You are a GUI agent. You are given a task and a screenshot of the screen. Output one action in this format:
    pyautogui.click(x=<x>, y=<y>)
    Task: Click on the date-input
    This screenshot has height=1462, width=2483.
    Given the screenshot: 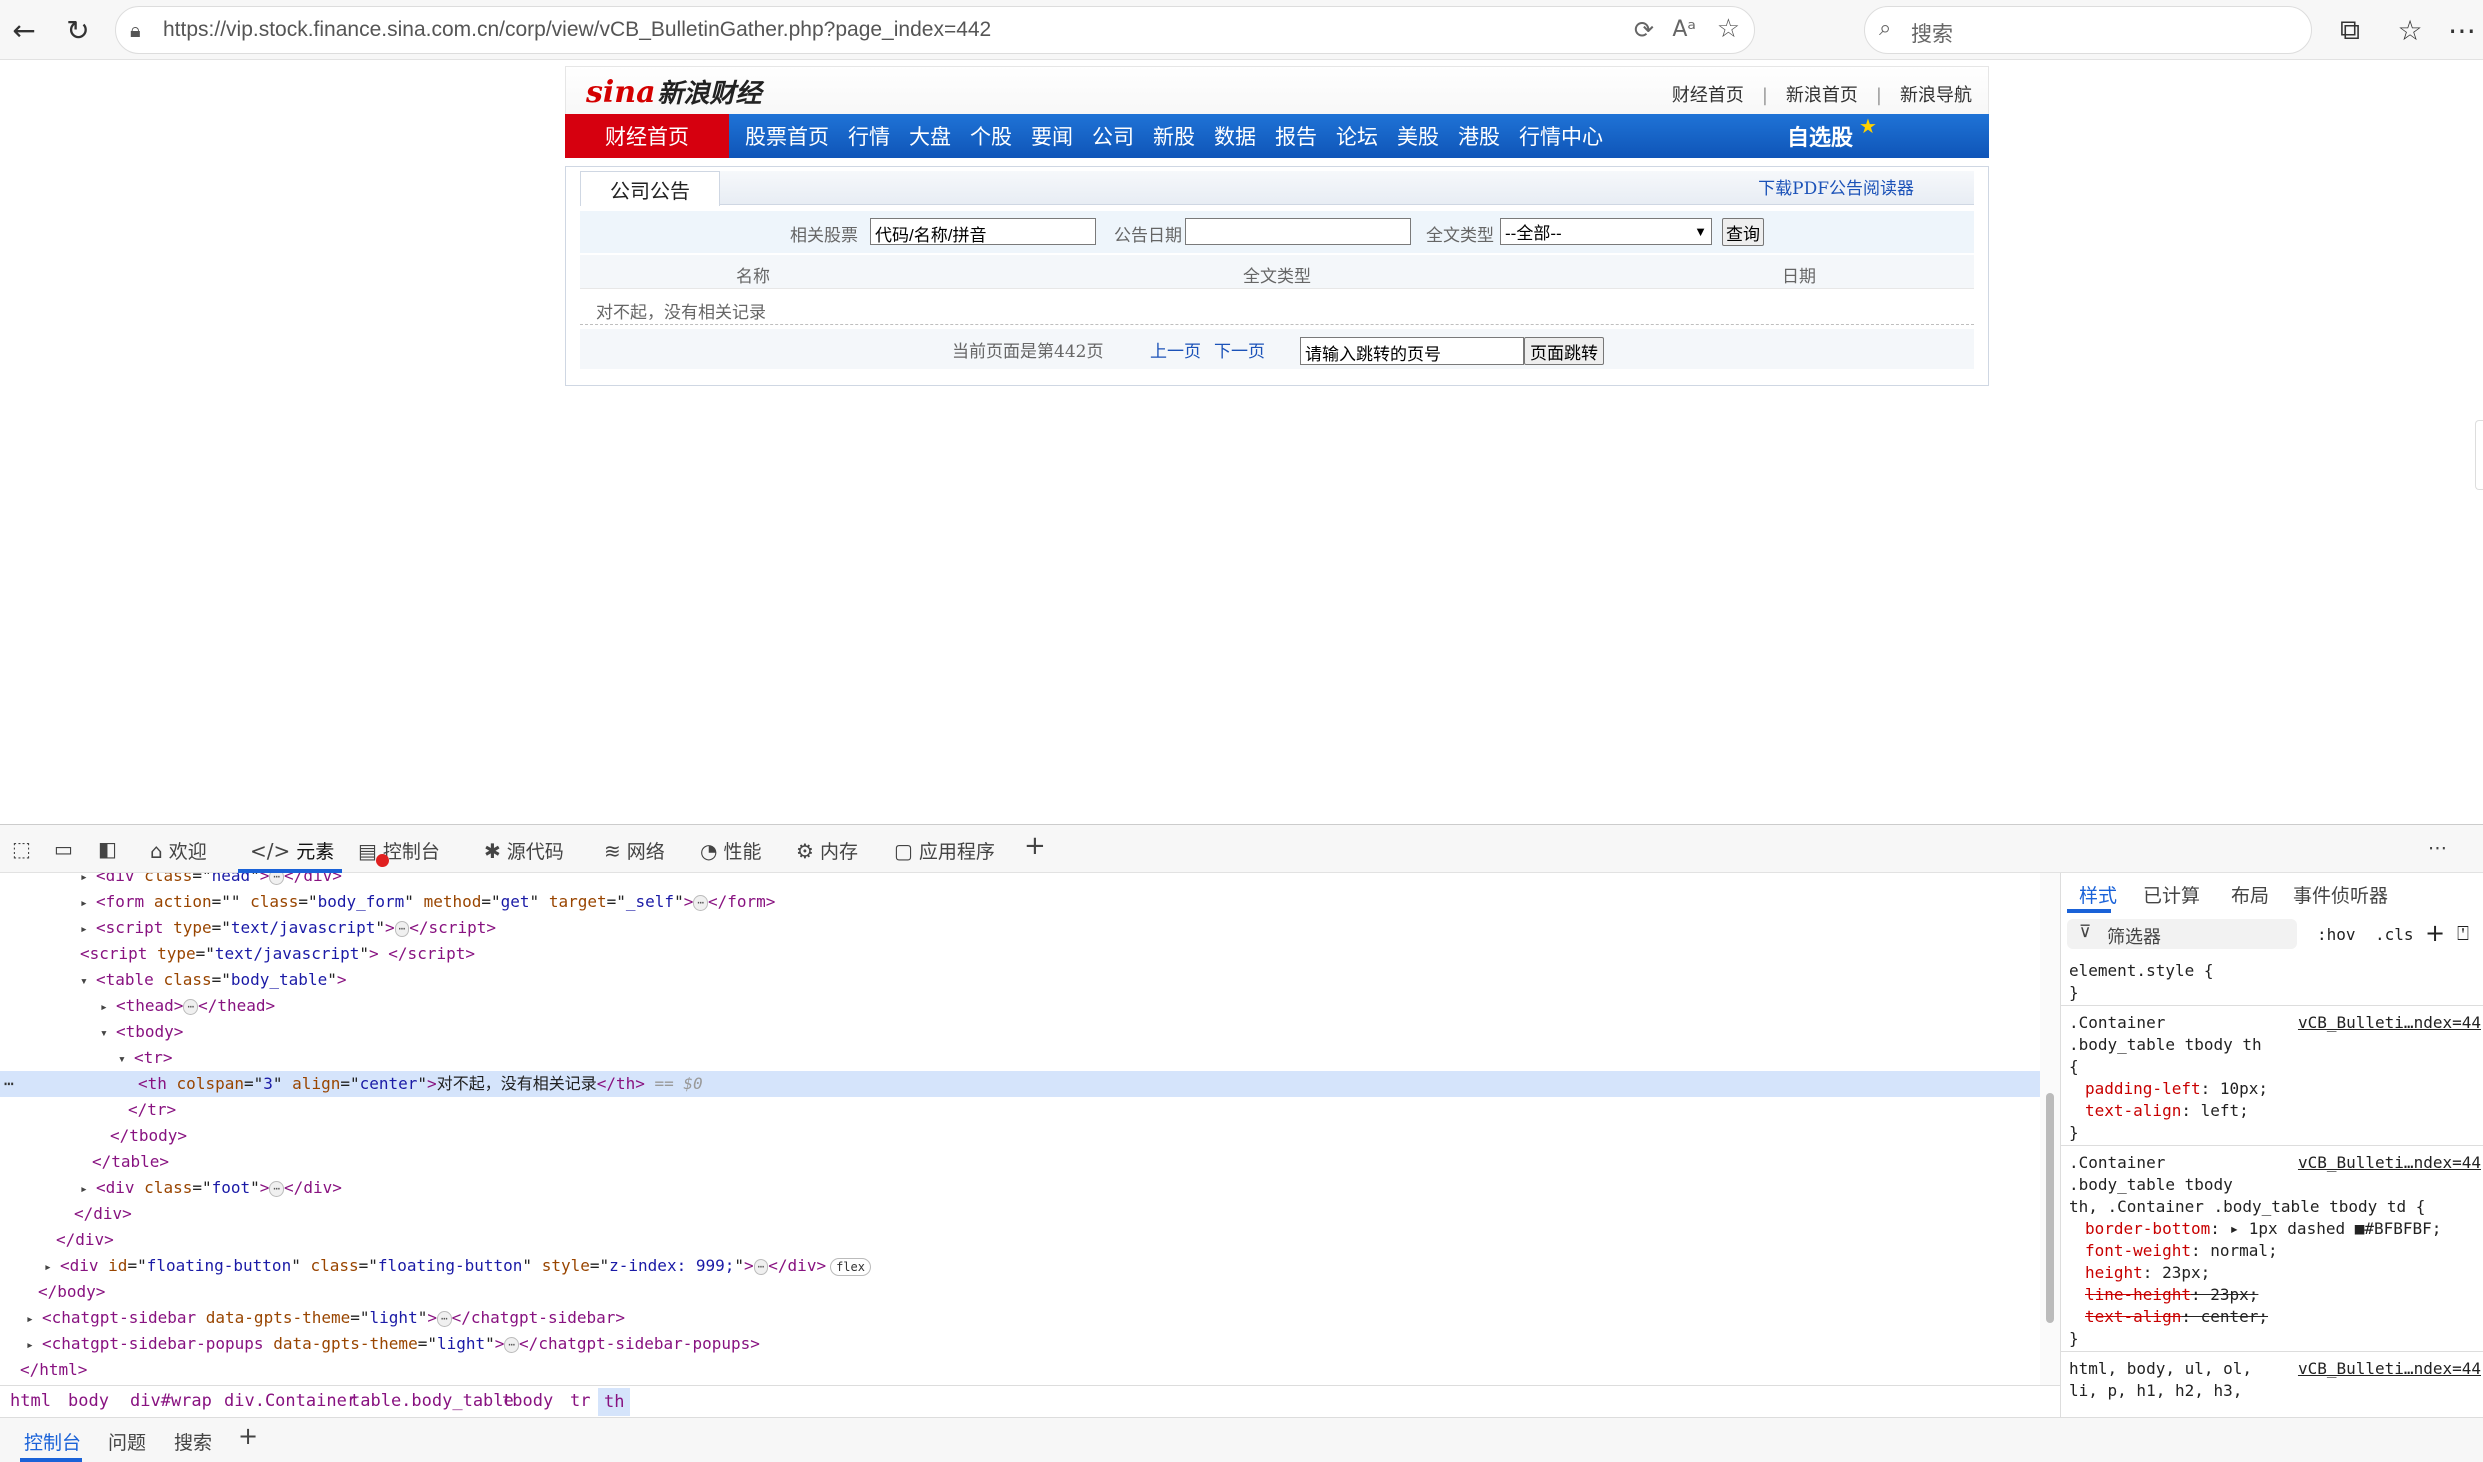 What is the action you would take?
    pyautogui.click(x=1298, y=231)
    